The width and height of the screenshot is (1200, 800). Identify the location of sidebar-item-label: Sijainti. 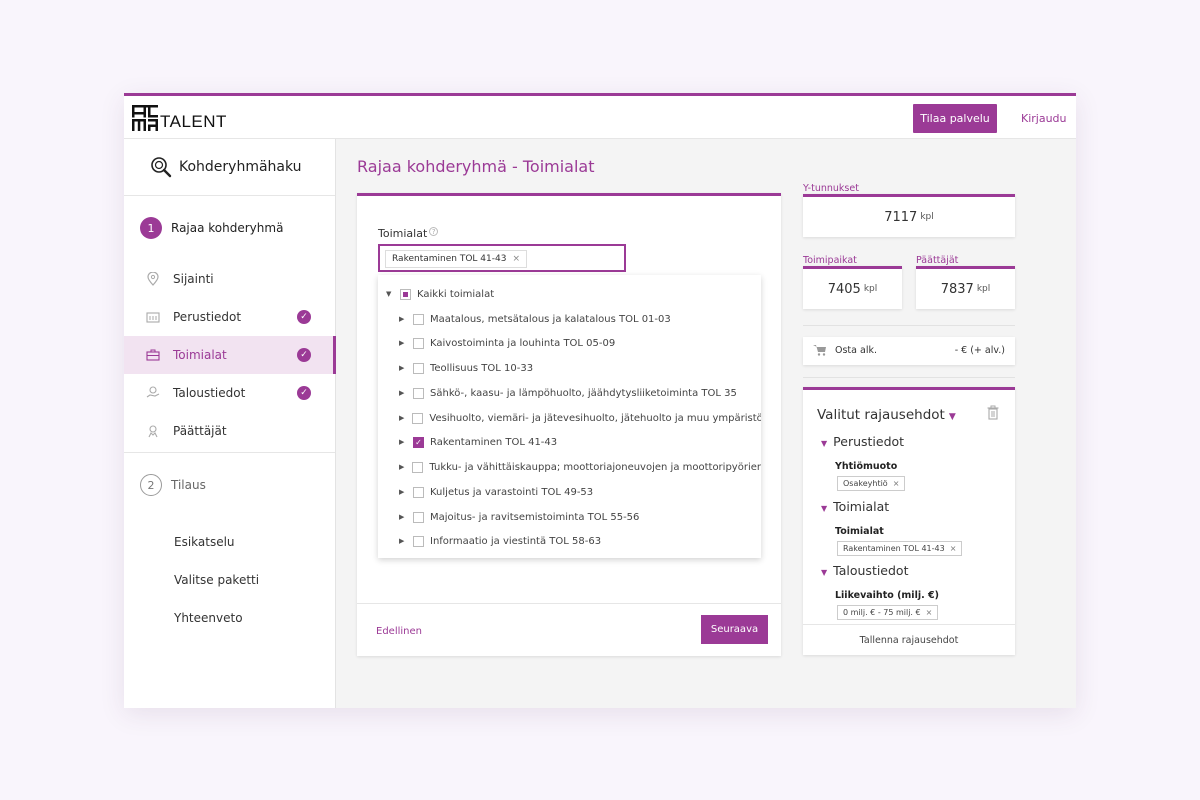
(193, 279).